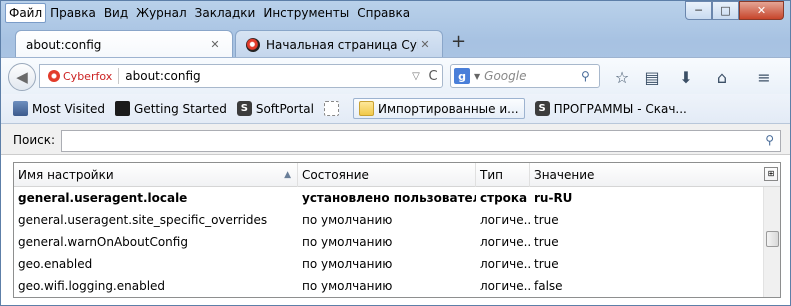 This screenshot has width=791, height=306. I want to click on minimize-button: ─, so click(698, 10).